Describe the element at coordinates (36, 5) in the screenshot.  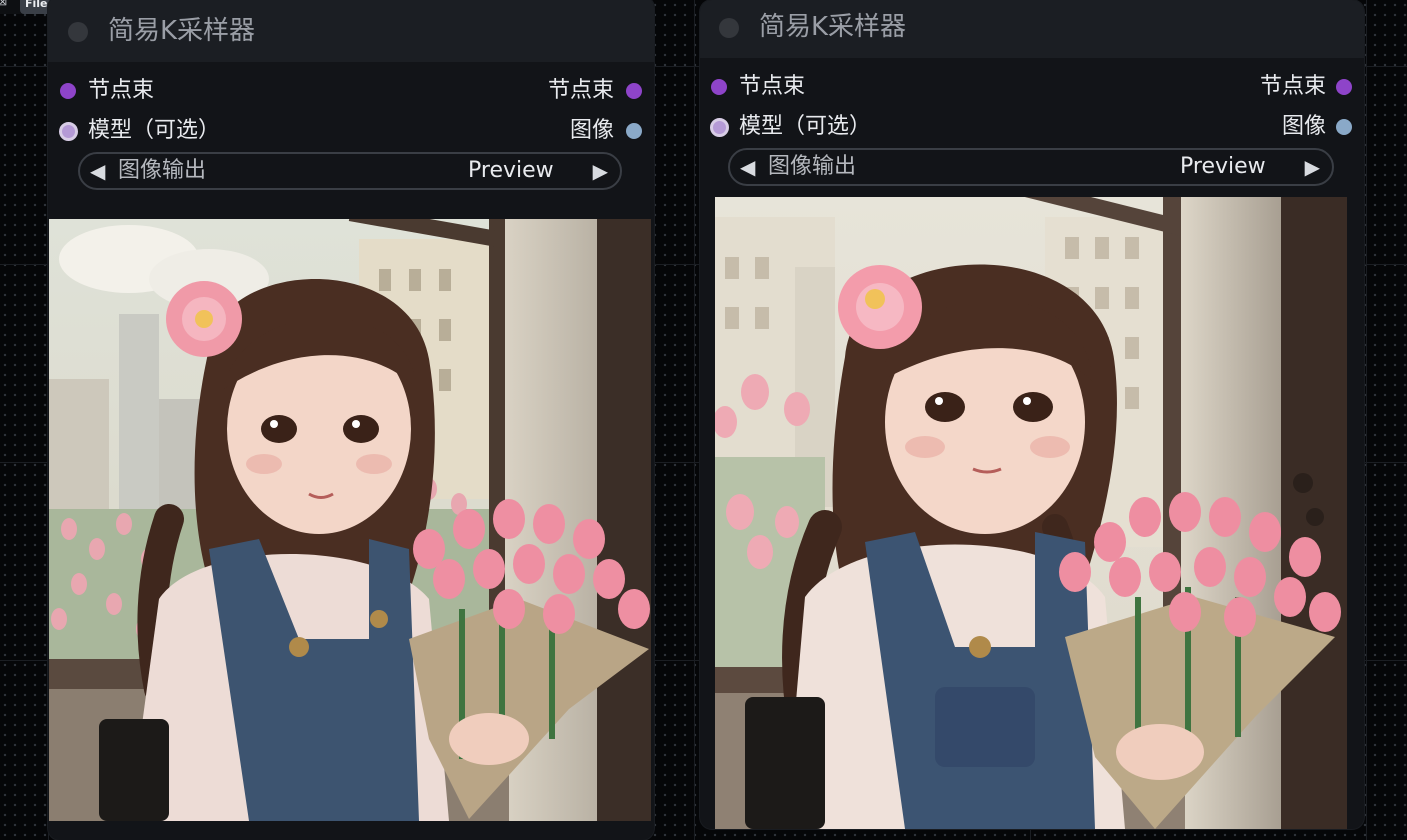
I see `file-menu-label: File` at that location.